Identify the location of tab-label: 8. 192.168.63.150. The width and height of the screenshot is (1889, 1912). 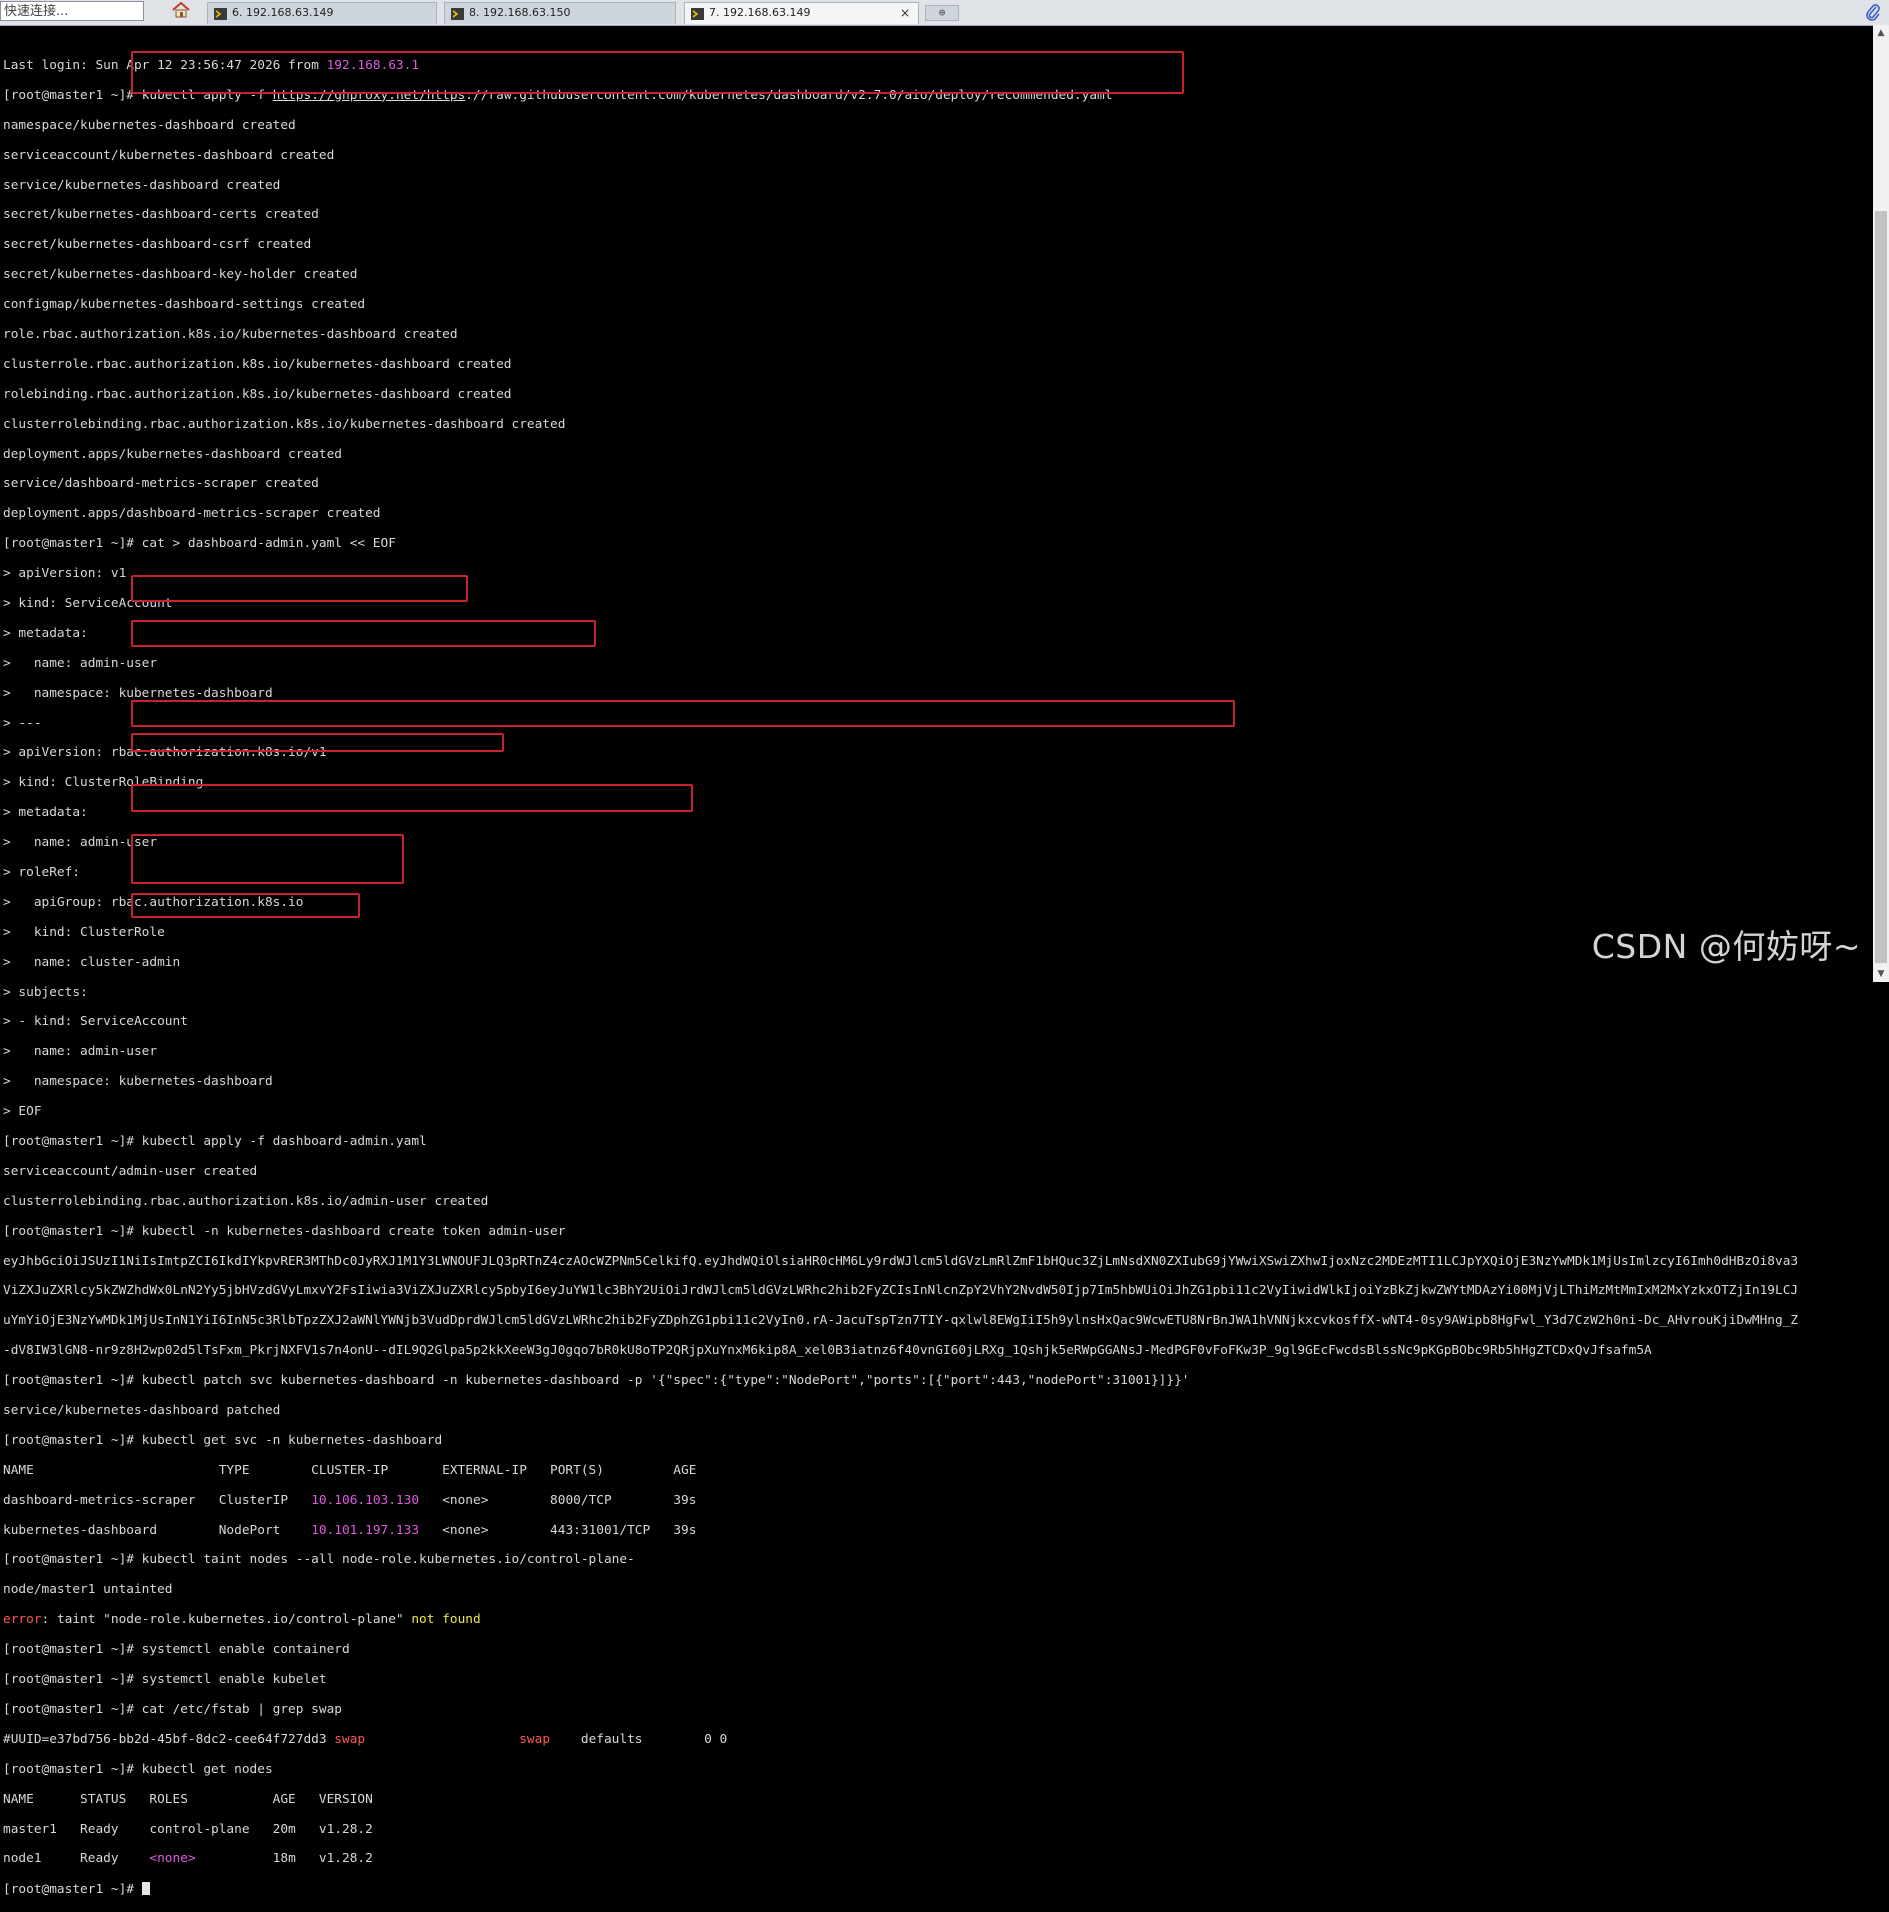
(520, 12).